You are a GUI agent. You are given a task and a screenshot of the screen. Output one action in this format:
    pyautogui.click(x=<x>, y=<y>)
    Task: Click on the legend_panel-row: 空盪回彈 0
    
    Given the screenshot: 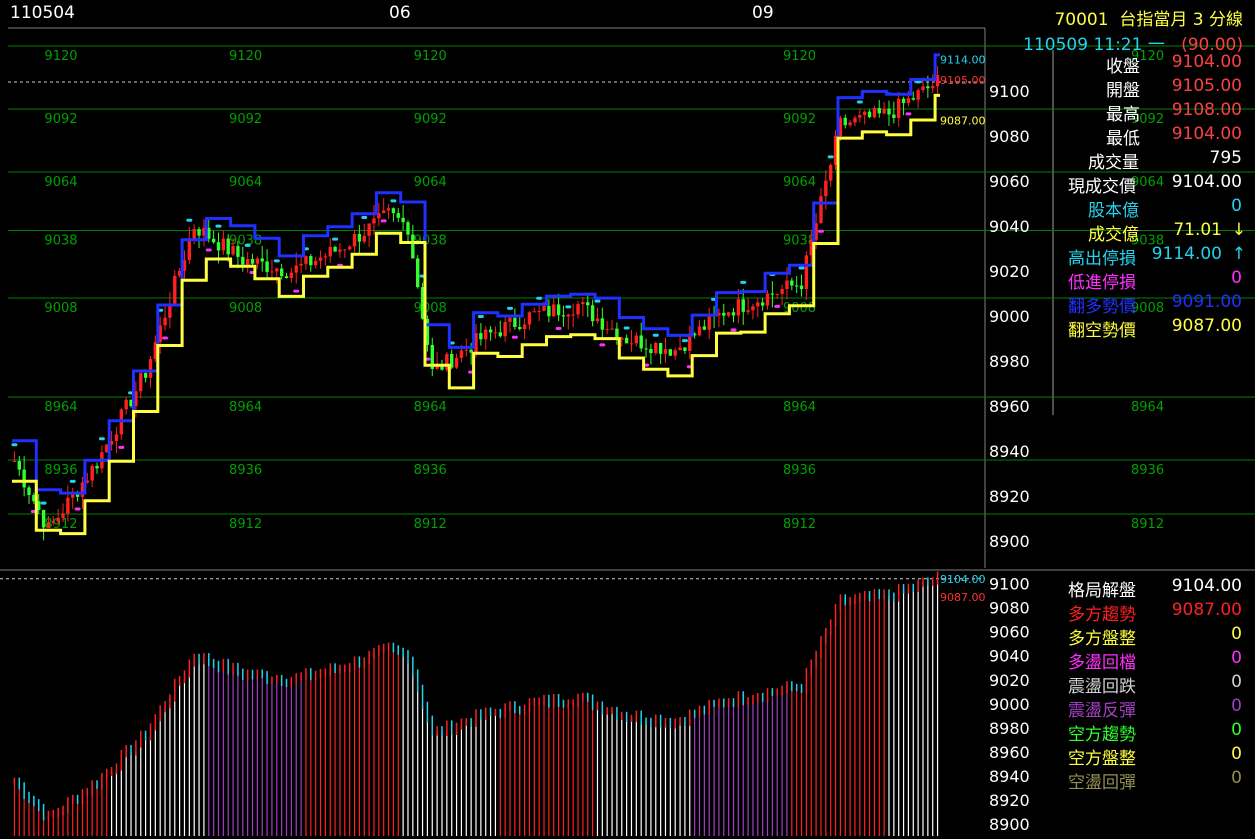 What is the action you would take?
    pyautogui.click(x=1155, y=780)
    